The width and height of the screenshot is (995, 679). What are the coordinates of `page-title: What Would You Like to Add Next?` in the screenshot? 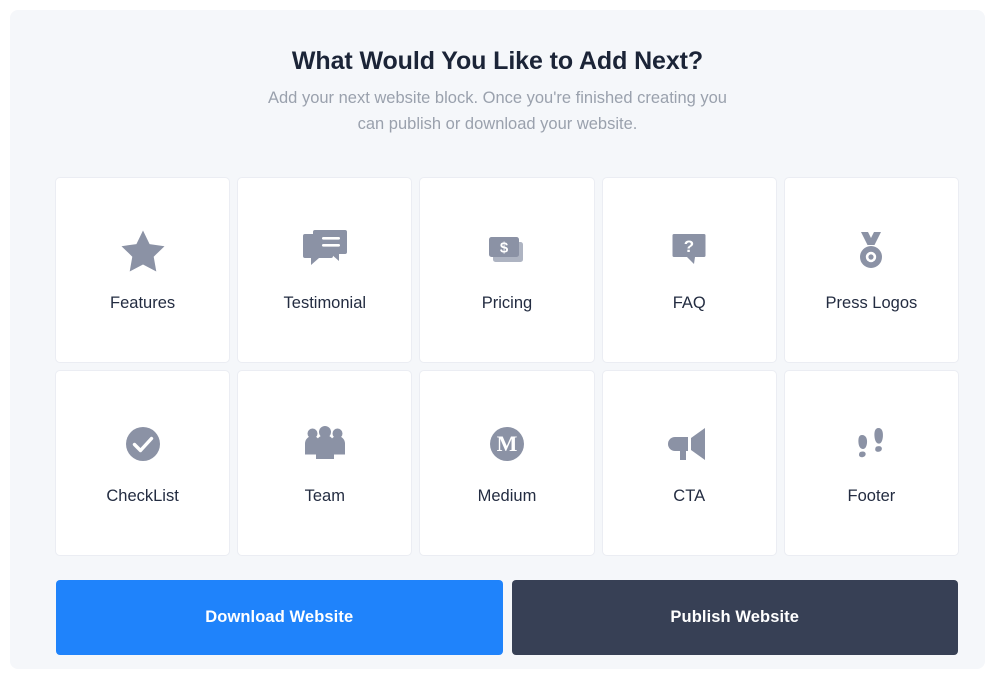 It's located at (497, 61).